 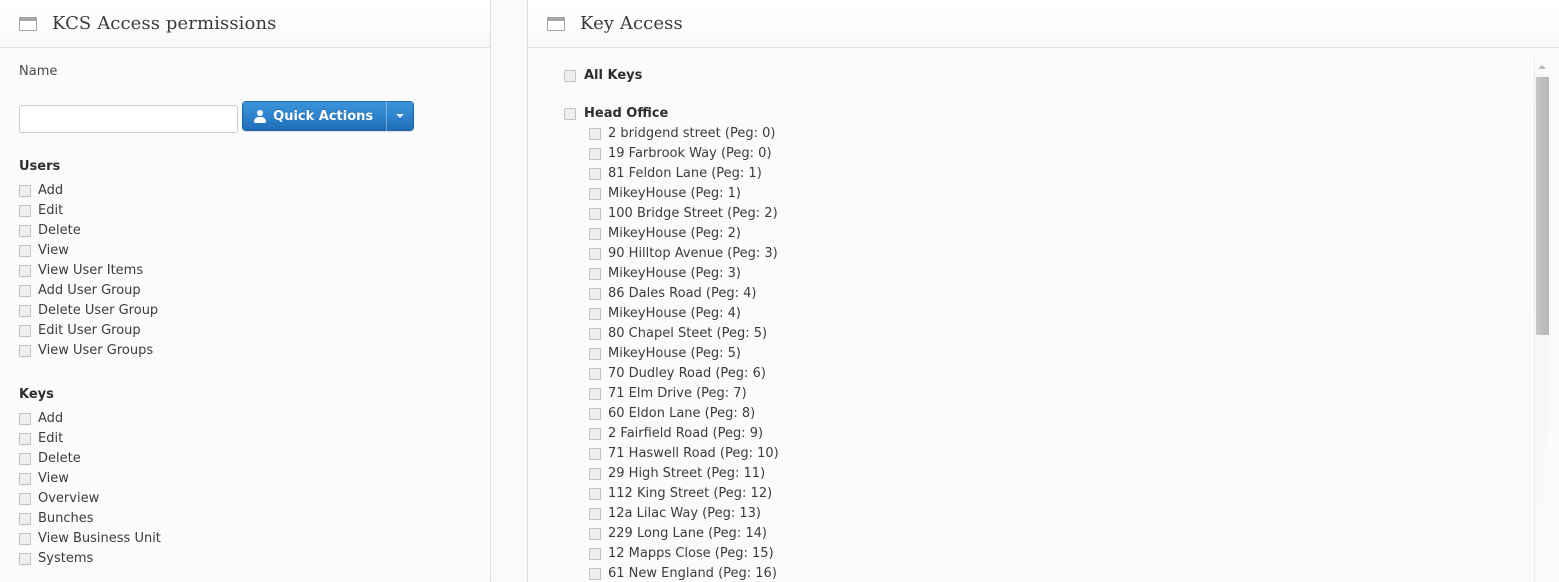 What do you see at coordinates (25, 439) in the screenshot?
I see `checkbox-keys-edit` at bounding box center [25, 439].